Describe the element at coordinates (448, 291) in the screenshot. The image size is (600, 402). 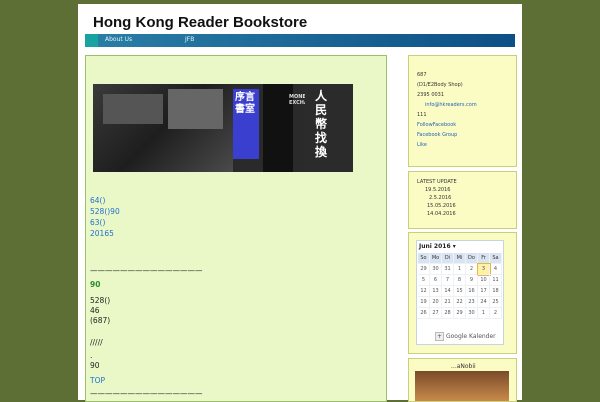
I see `calendar-day: 14` at that location.